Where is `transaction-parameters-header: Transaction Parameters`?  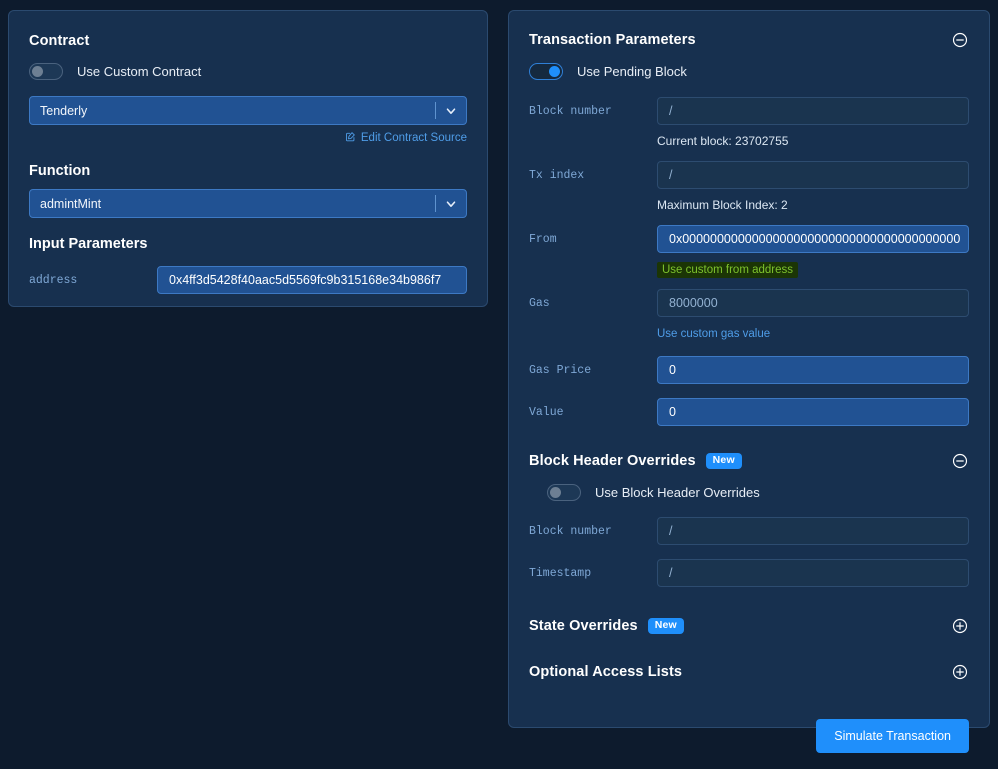
transaction-parameters-header: Transaction Parameters is located at coordinates (749, 40).